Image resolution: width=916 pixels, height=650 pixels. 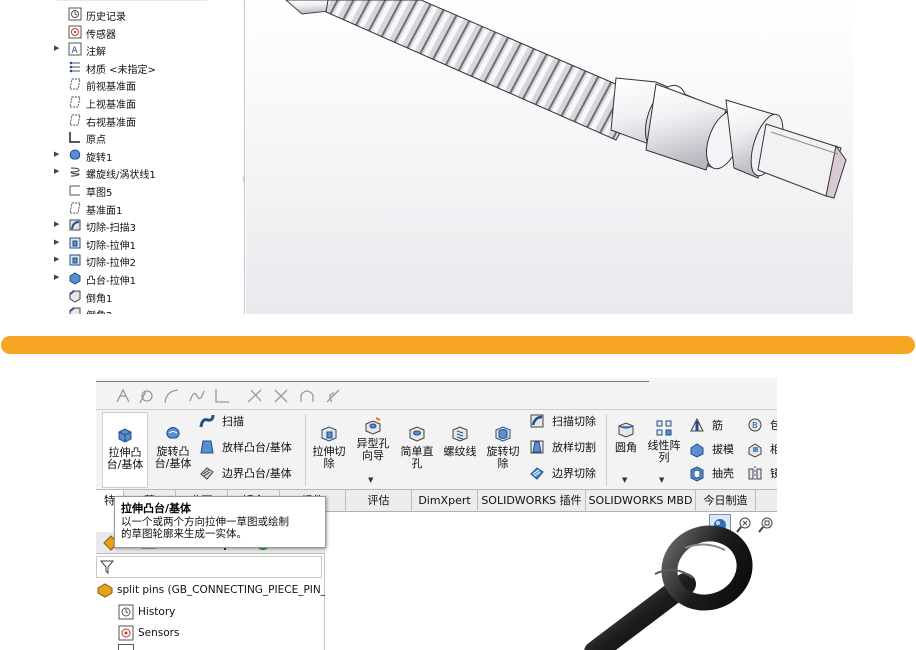 What do you see at coordinates (125, 450) in the screenshot?
I see `extrude-boss-button: 拉伸凸 台/基体` at bounding box center [125, 450].